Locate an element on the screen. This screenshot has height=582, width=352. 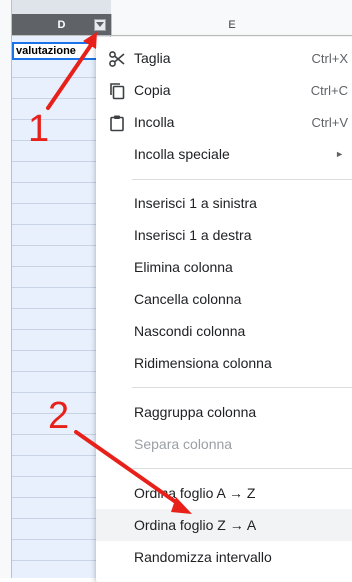
menu-item-insert-left: Inserisci 1 a sinistra is located at coordinates (224, 203).